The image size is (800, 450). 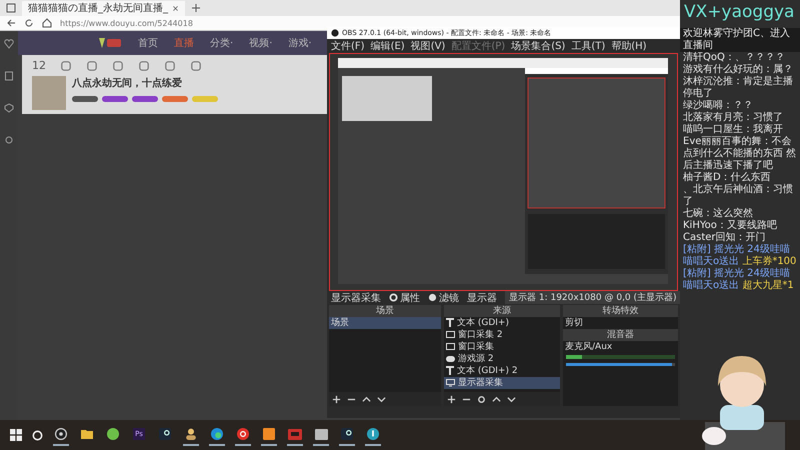 What do you see at coordinates (502, 370) in the screenshot?
I see `source-item: 文本 (GDI+) 2` at bounding box center [502, 370].